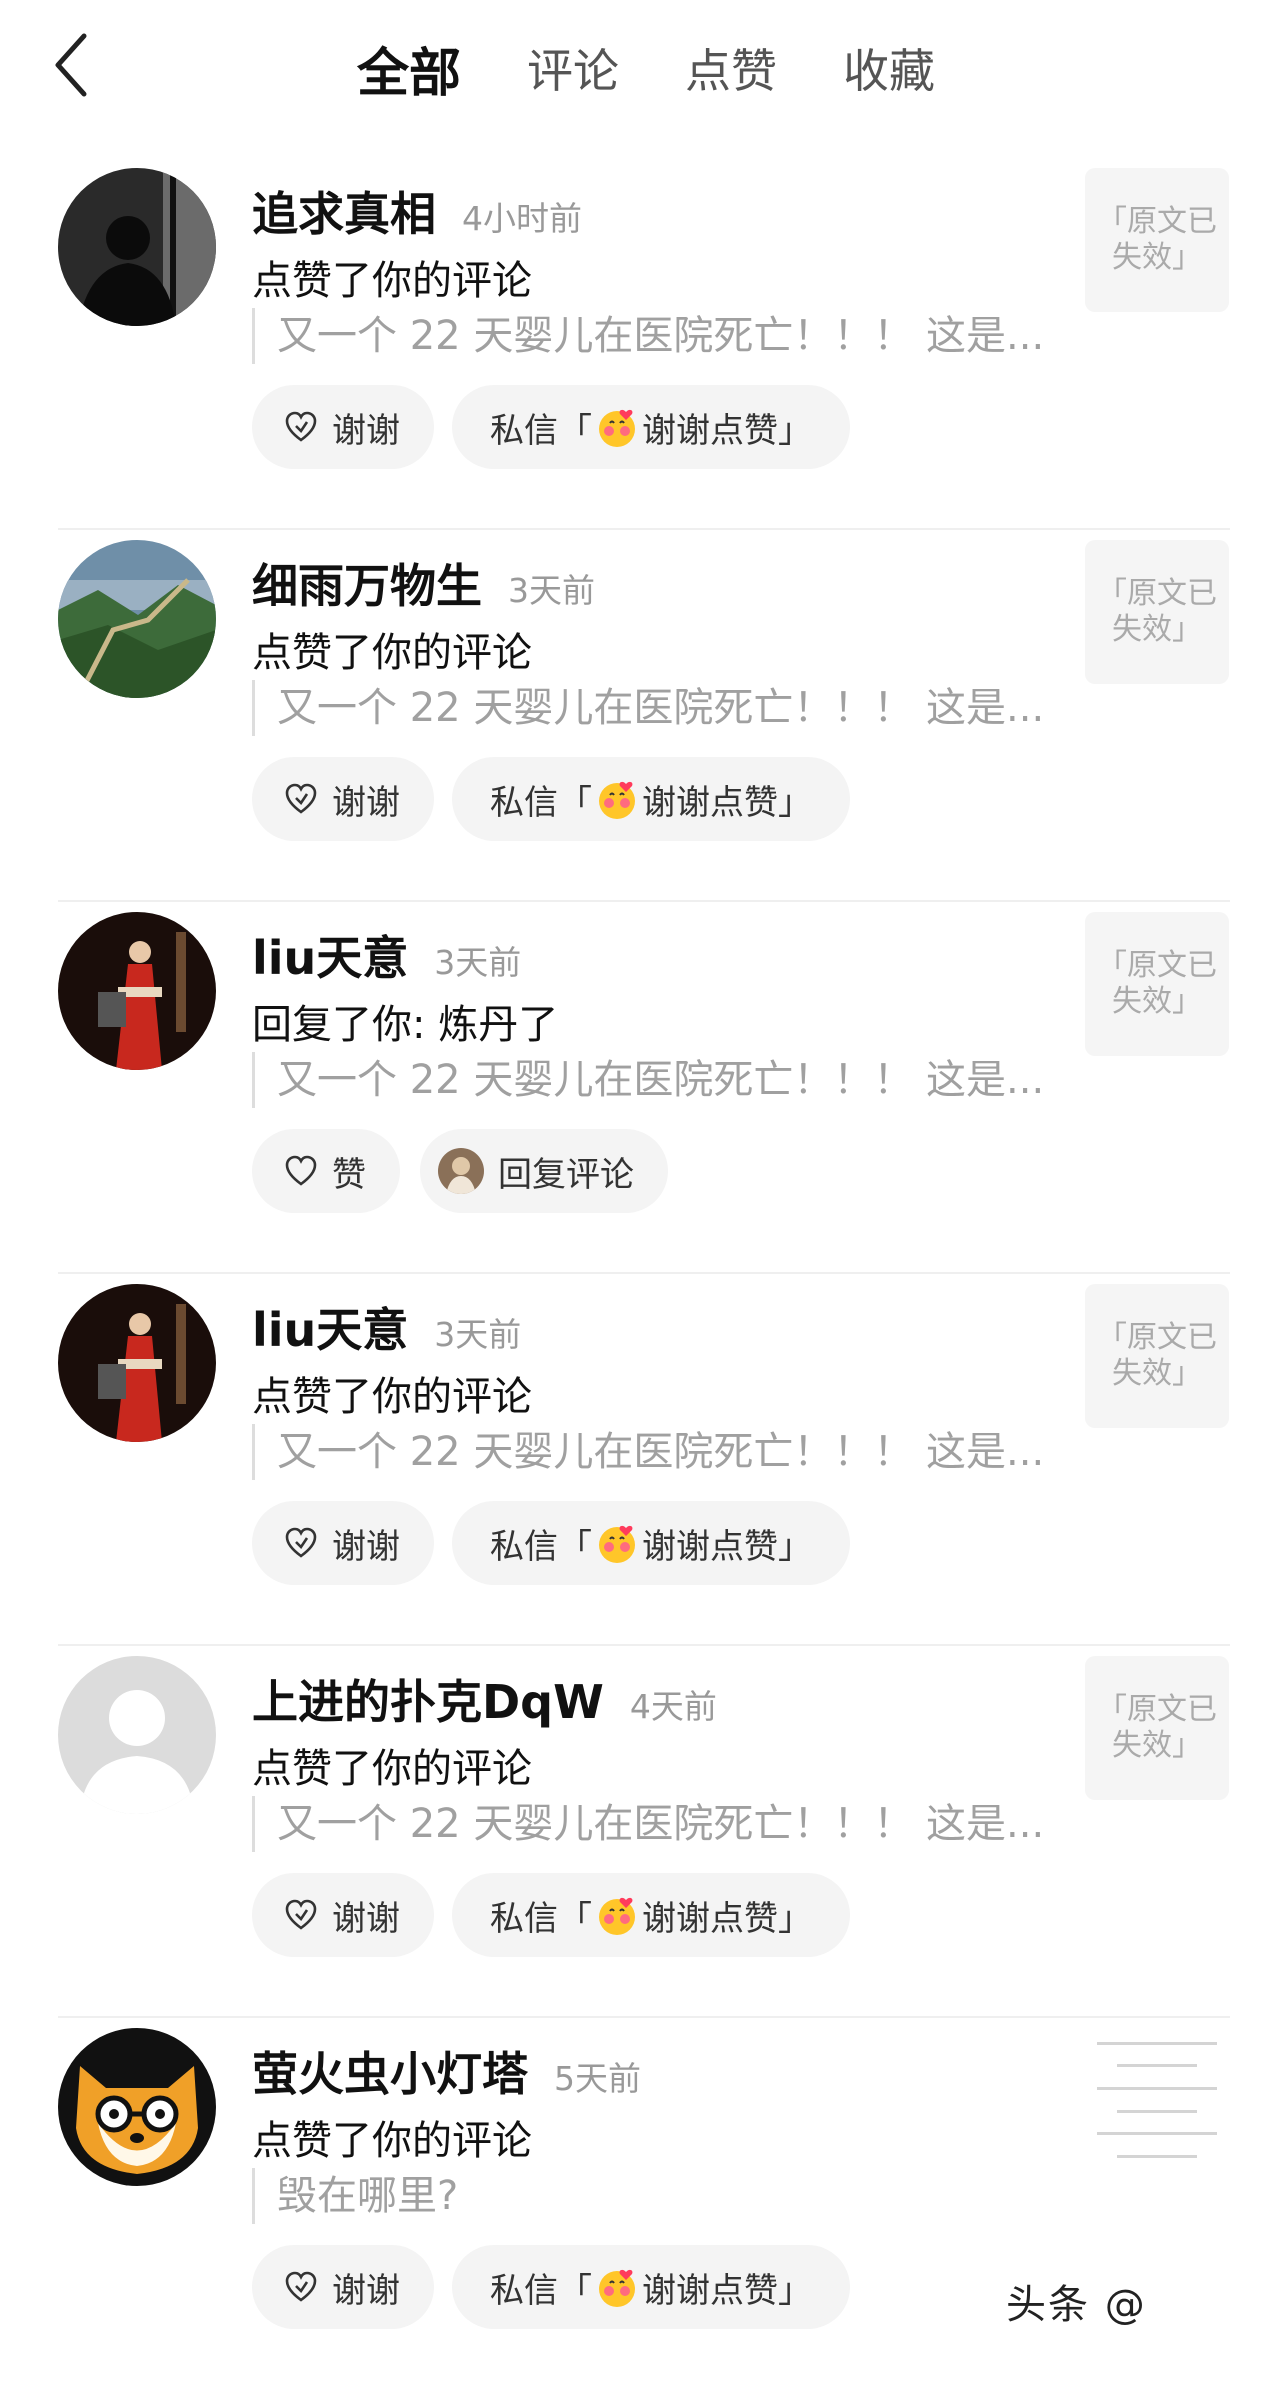 Image resolution: width=1280 pixels, height=2390 pixels. I want to click on reply-comment-button: 回复评论, so click(544, 1171).